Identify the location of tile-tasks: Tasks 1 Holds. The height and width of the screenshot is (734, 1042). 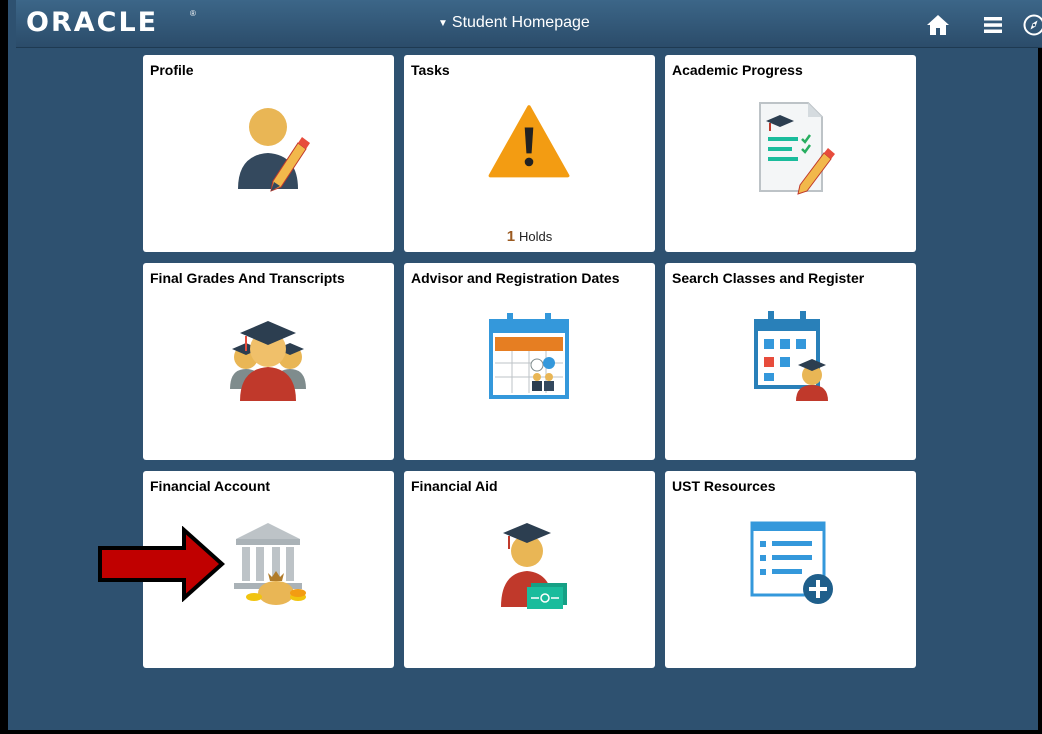
(529, 153).